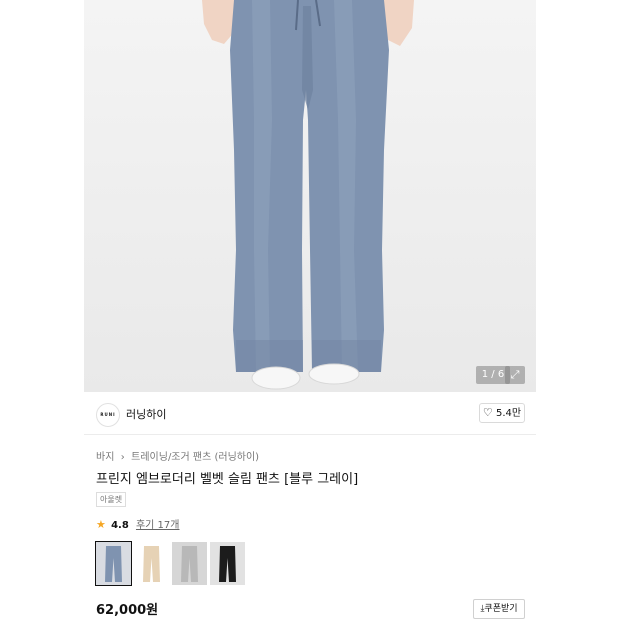 The width and height of the screenshot is (620, 620). I want to click on heart-icon: ♡, so click(487, 412).